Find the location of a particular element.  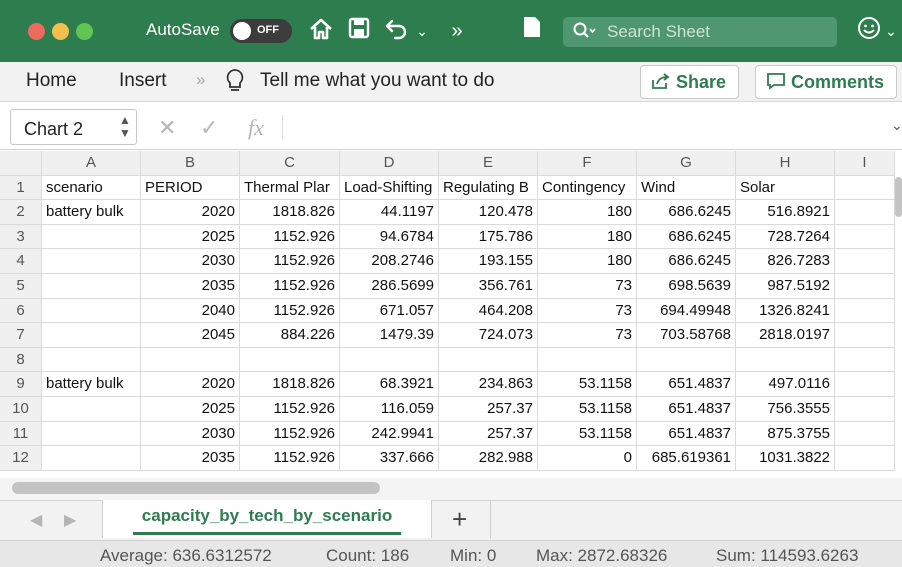

cancel-icon: ✕ is located at coordinates (167, 128).